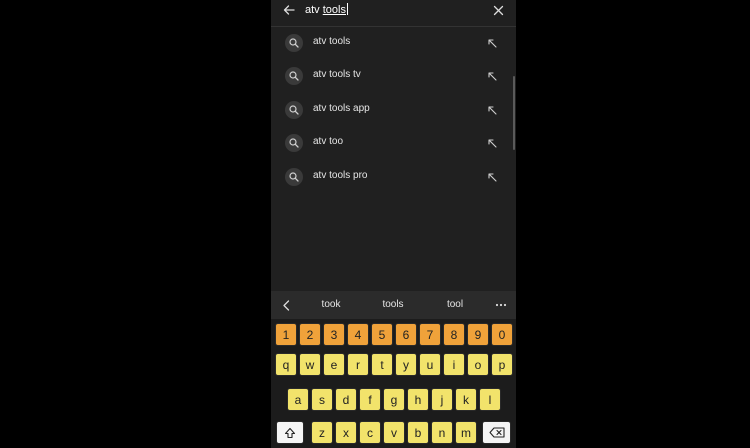 Image resolution: width=750 pixels, height=448 pixels. What do you see at coordinates (430, 334) in the screenshot?
I see `key-7: 7` at bounding box center [430, 334].